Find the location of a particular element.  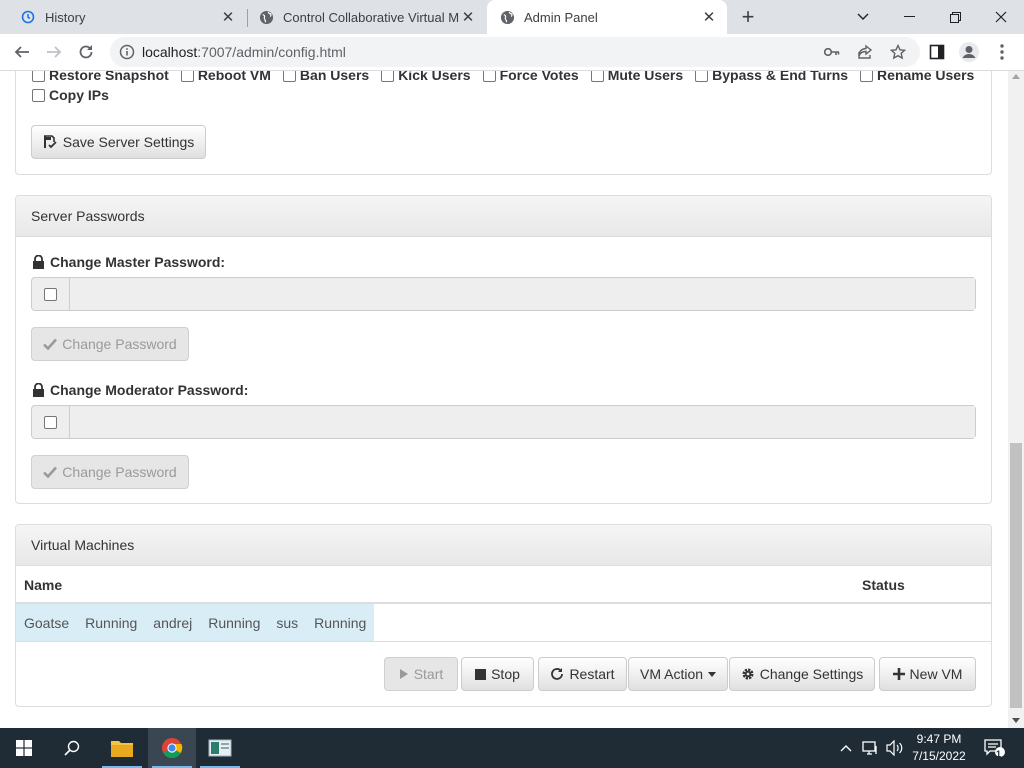

vm-action-dropdown: VM Action is located at coordinates (678, 674).